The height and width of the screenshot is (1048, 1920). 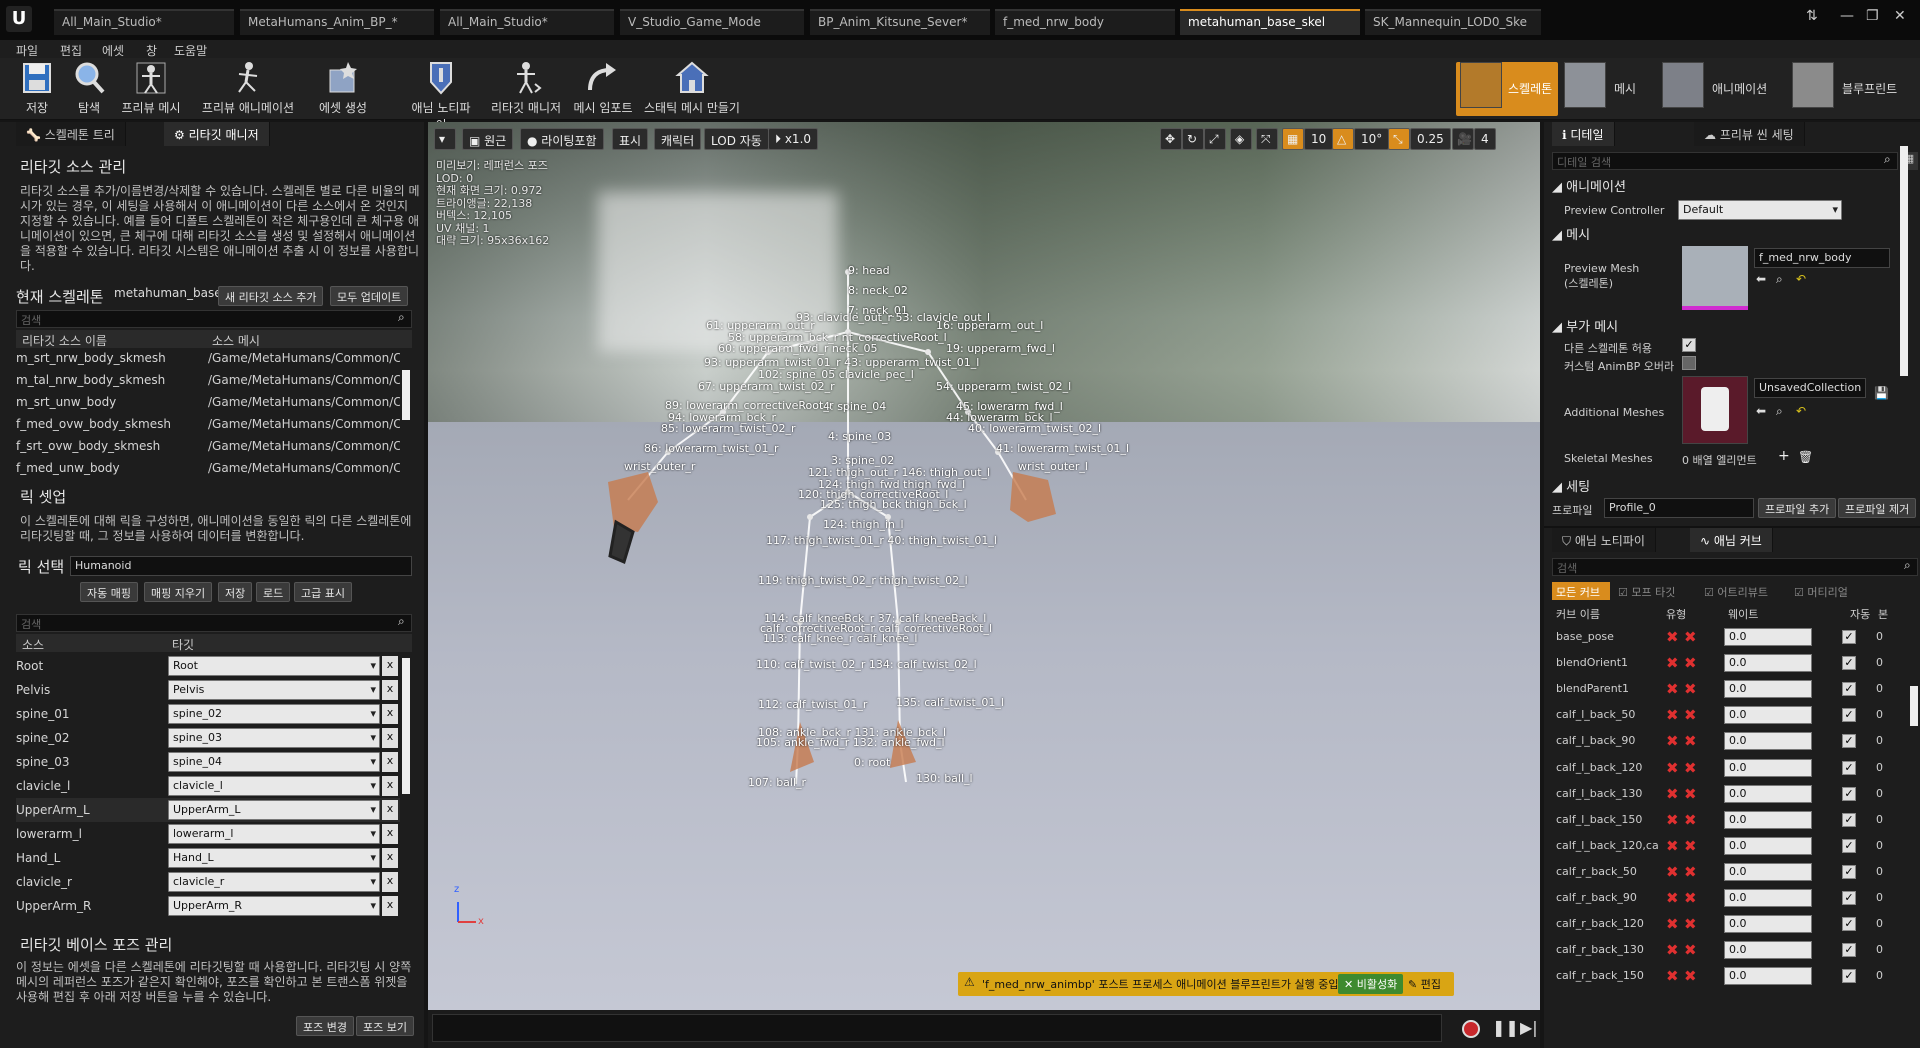 What do you see at coordinates (214, 623) in the screenshot?
I see `mapping-search: 검색` at bounding box center [214, 623].